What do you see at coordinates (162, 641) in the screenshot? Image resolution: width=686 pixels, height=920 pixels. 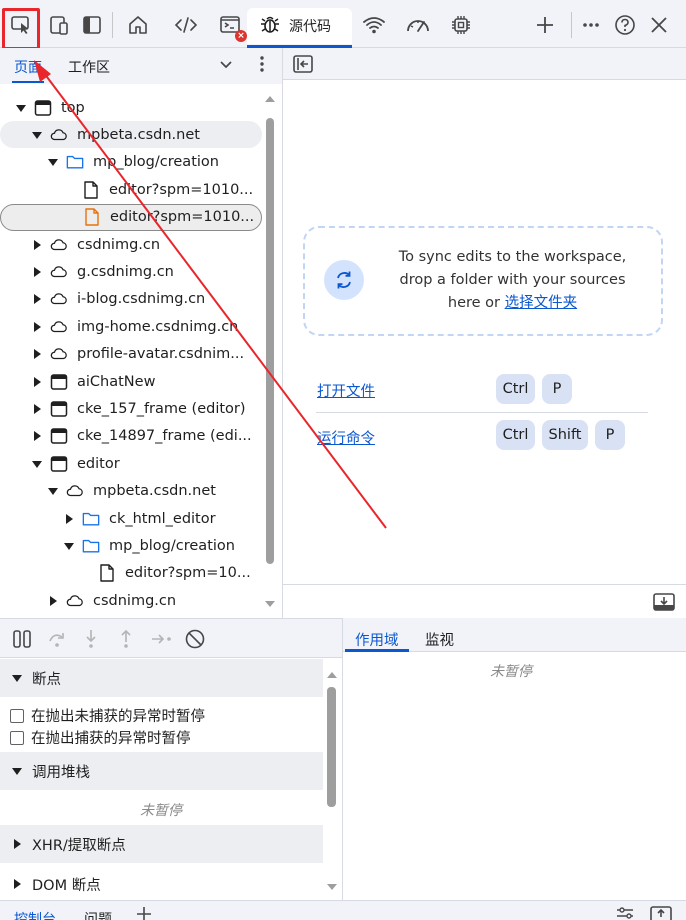 I see `step-icon` at bounding box center [162, 641].